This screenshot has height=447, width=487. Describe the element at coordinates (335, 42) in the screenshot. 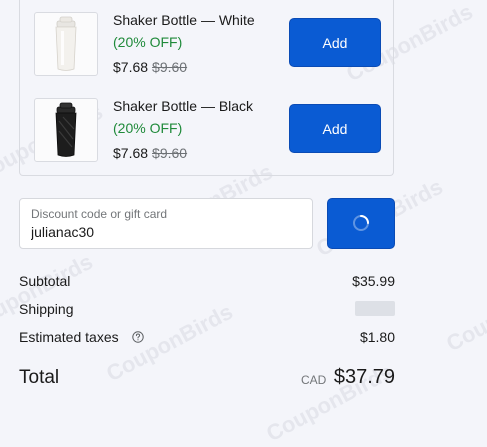

I see `add-white-shaker-button: Add` at that location.